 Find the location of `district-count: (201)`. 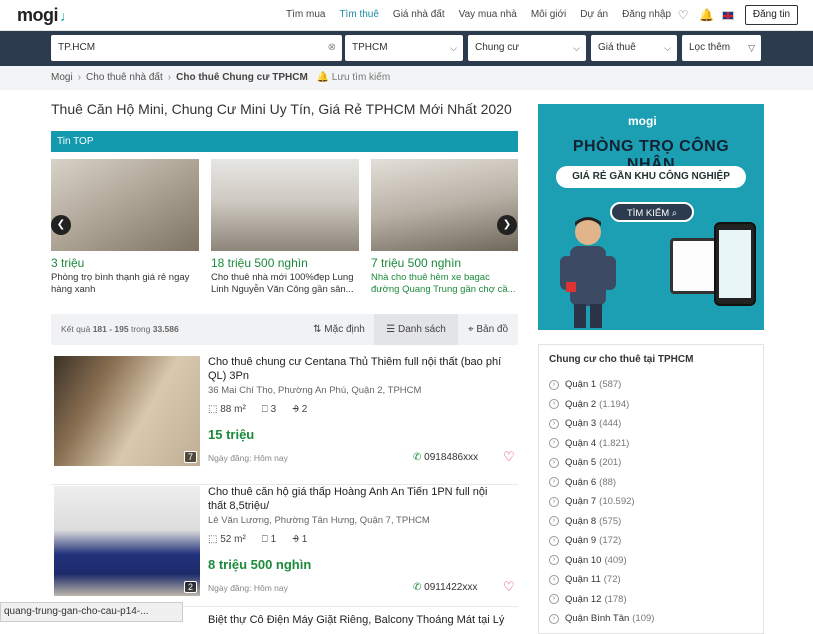

district-count: (201) is located at coordinates (610, 463).